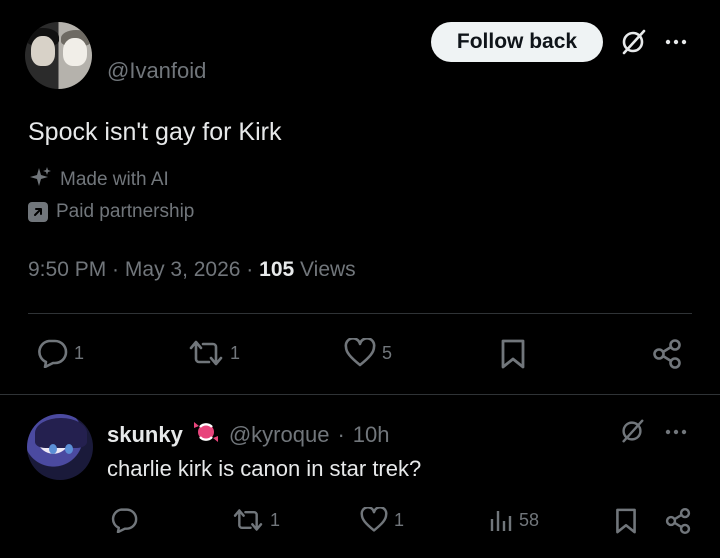 Image resolution: width=720 pixels, height=558 pixels. I want to click on repost-button: 1, so click(214, 353).